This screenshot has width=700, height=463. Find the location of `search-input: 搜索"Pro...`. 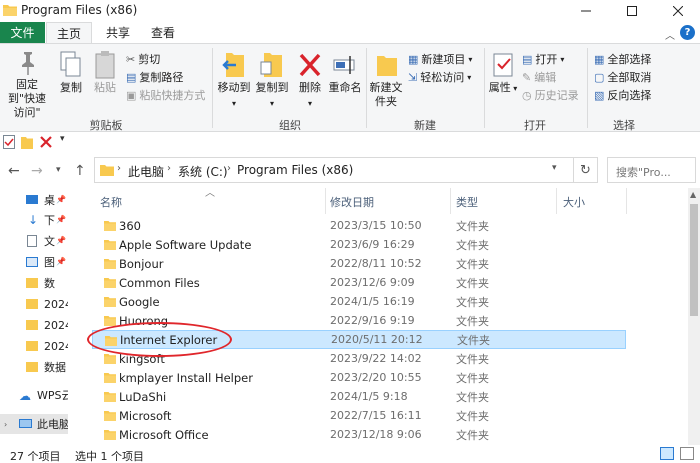

search-input: 搜索"Pro... is located at coordinates (651, 170).